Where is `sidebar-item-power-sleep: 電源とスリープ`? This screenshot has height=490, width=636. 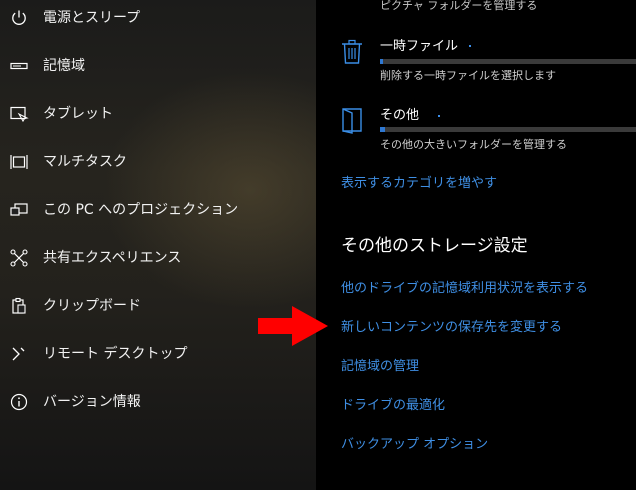 sidebar-item-power-sleep: 電源とスリープ is located at coordinates (158, 18).